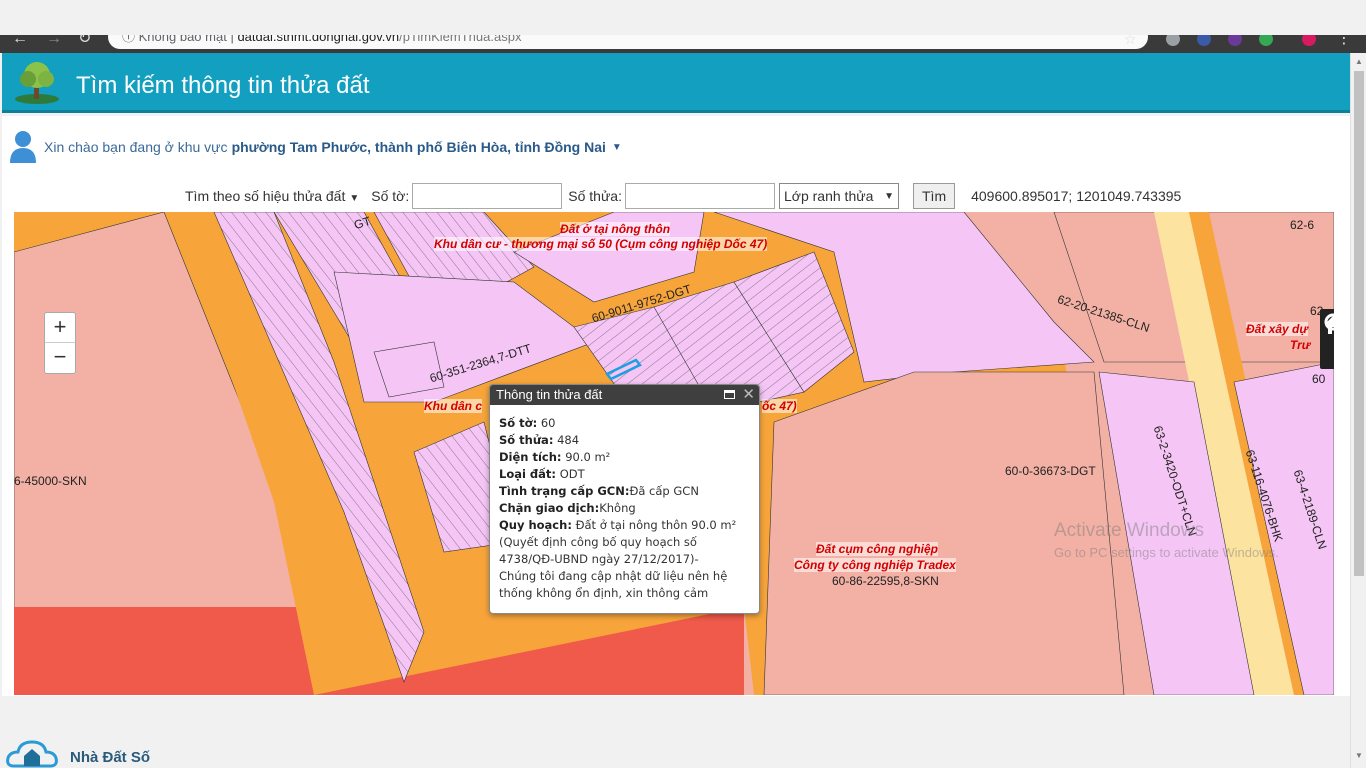 Image resolution: width=1366 pixels, height=768 pixels. What do you see at coordinates (60, 358) in the screenshot?
I see `zoom-out-button: −` at bounding box center [60, 358].